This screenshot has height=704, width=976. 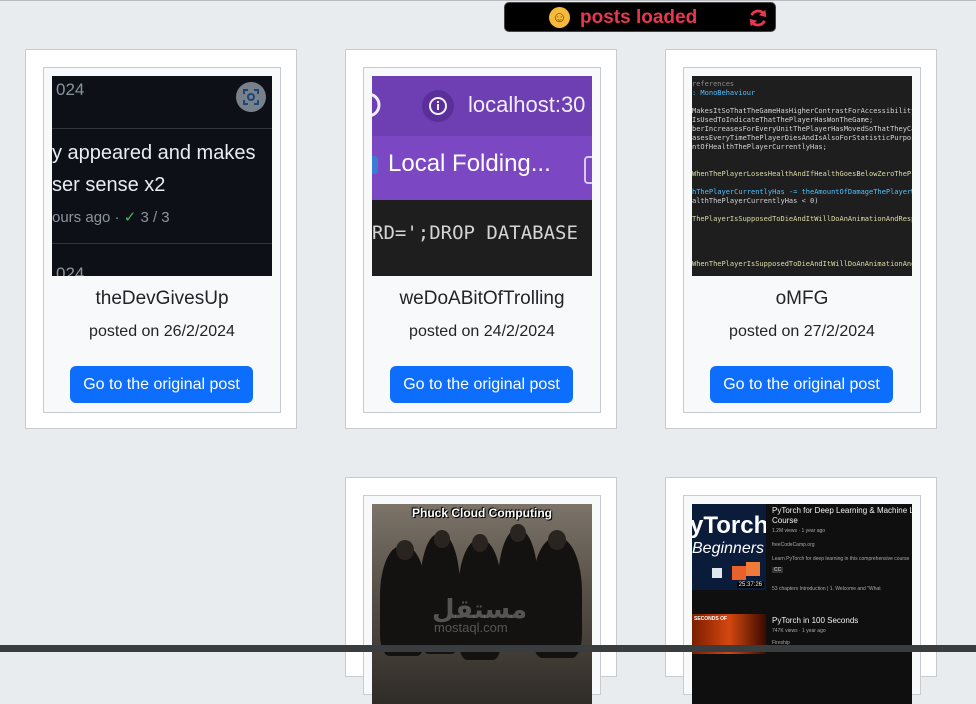 I want to click on thumb-text: yTorch, so click(x=729, y=525).